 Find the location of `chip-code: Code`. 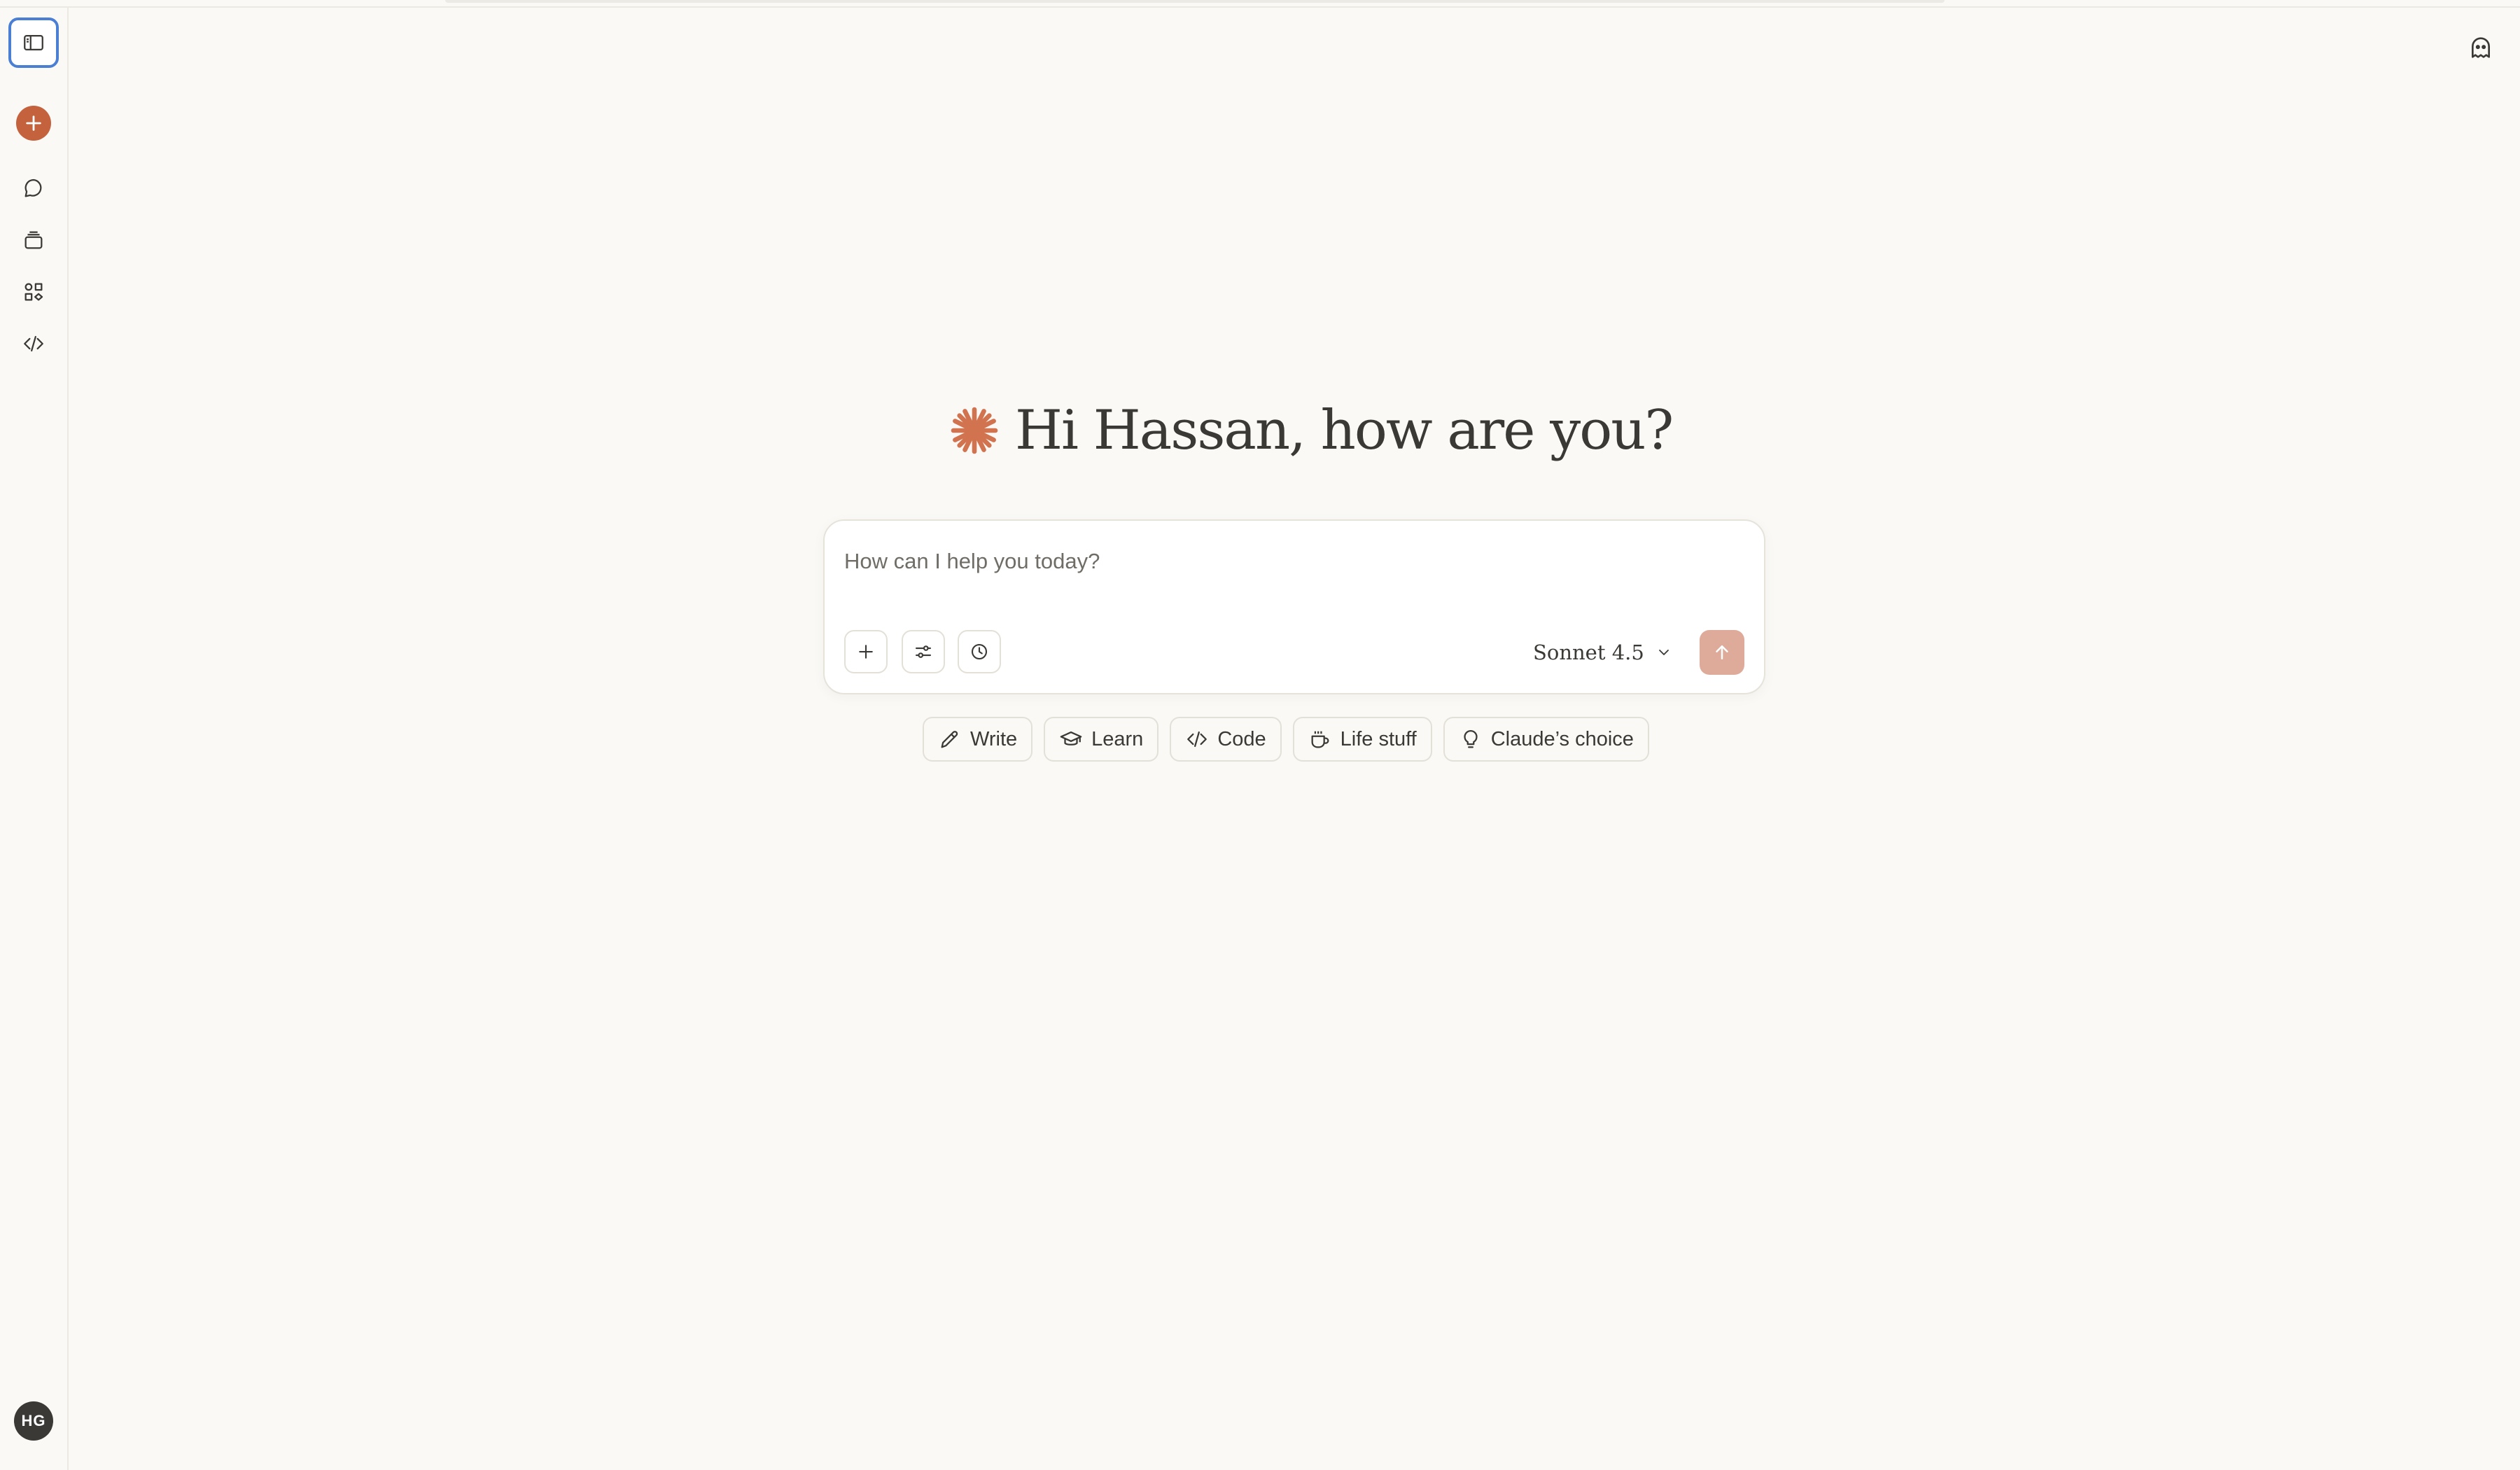

chip-code: Code is located at coordinates (1226, 739).